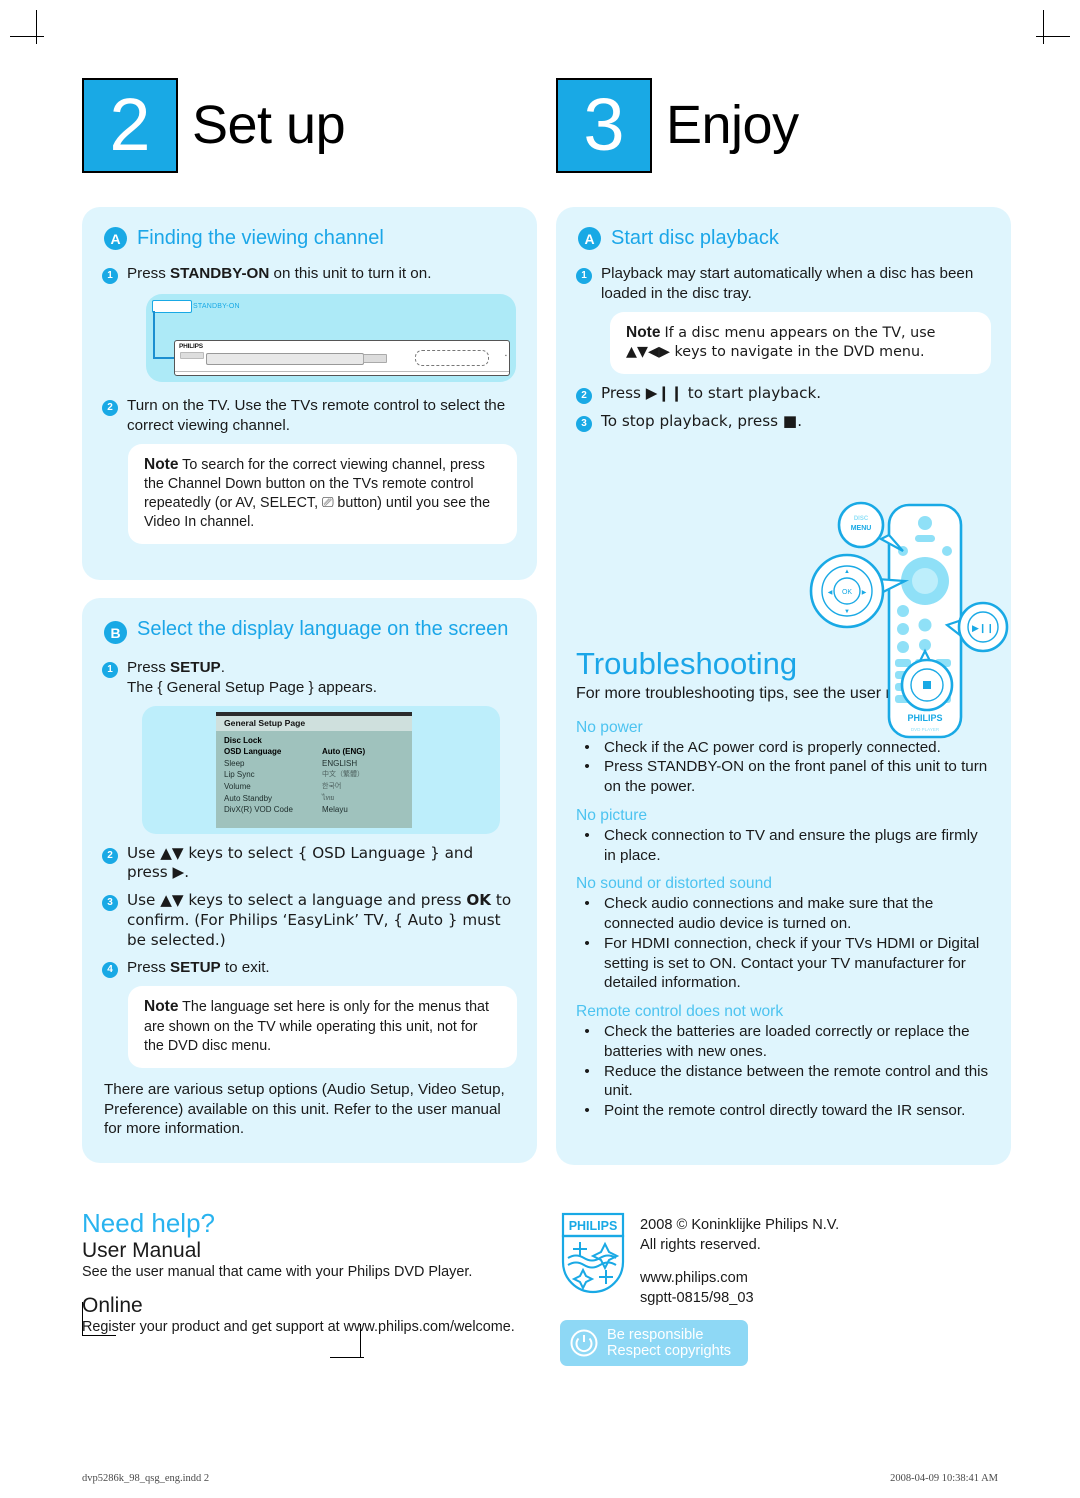  Describe the element at coordinates (243, 740) in the screenshot. I see `osd-row-label: Disc Lock` at that location.